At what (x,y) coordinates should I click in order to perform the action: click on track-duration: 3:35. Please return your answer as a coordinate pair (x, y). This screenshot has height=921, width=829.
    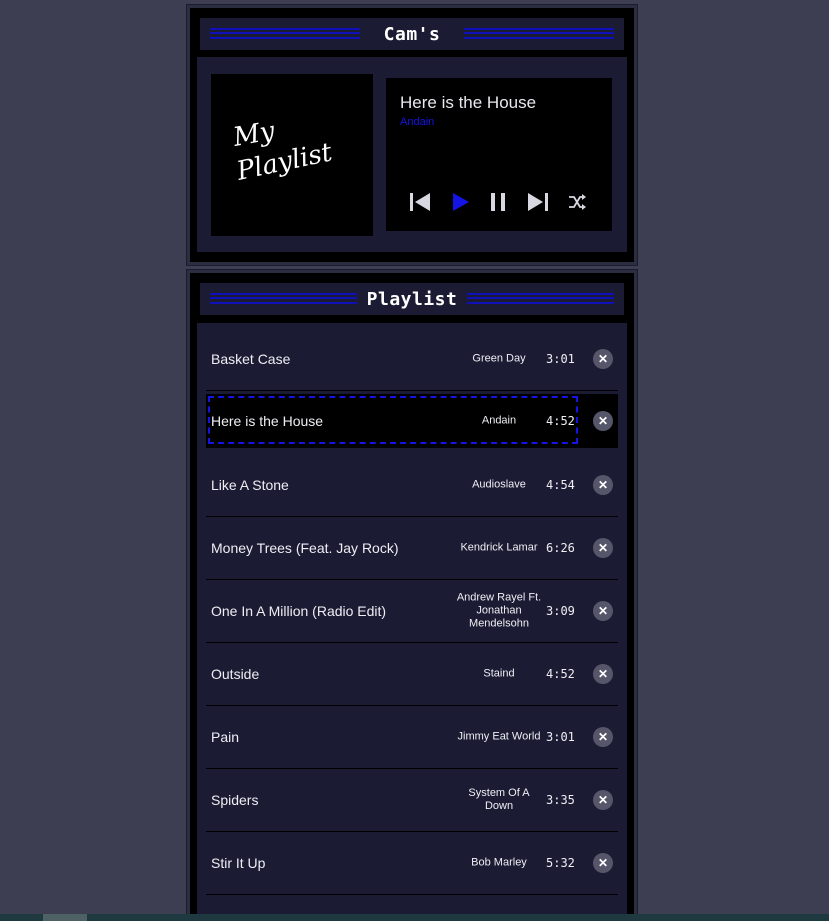
    Looking at the image, I should click on (560, 800).